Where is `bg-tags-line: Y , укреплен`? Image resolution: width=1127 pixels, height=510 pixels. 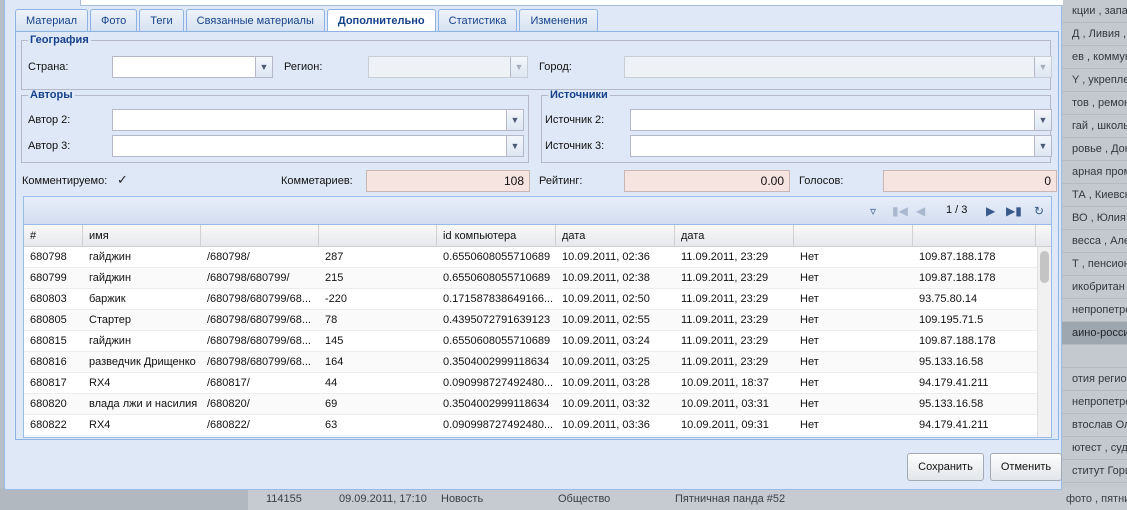
bg-tags-line: Y , укреплен is located at coordinates (1094, 80).